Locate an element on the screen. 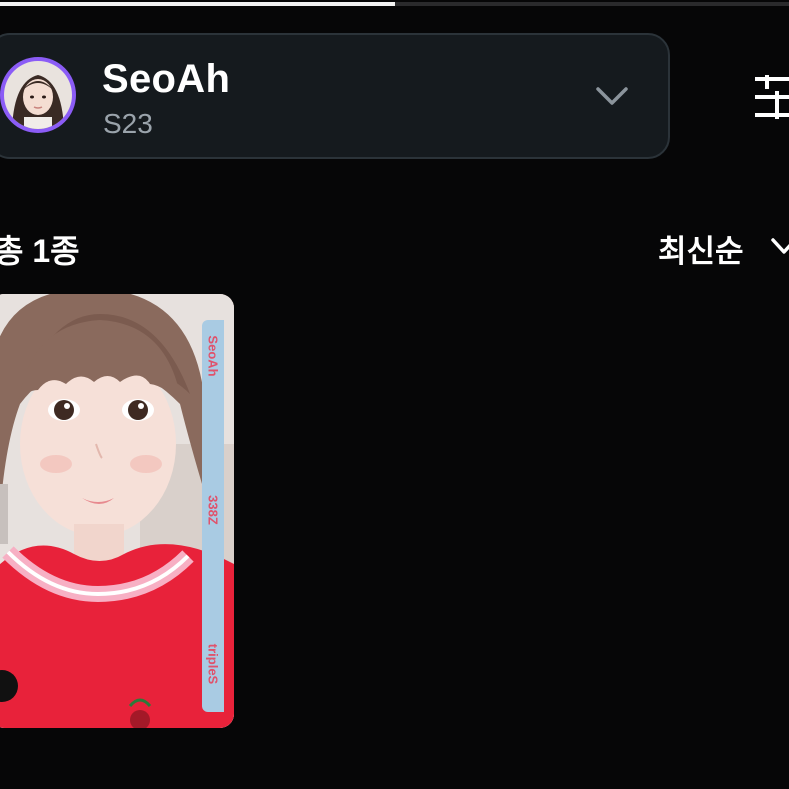  filter-icon is located at coordinates (772, 97).